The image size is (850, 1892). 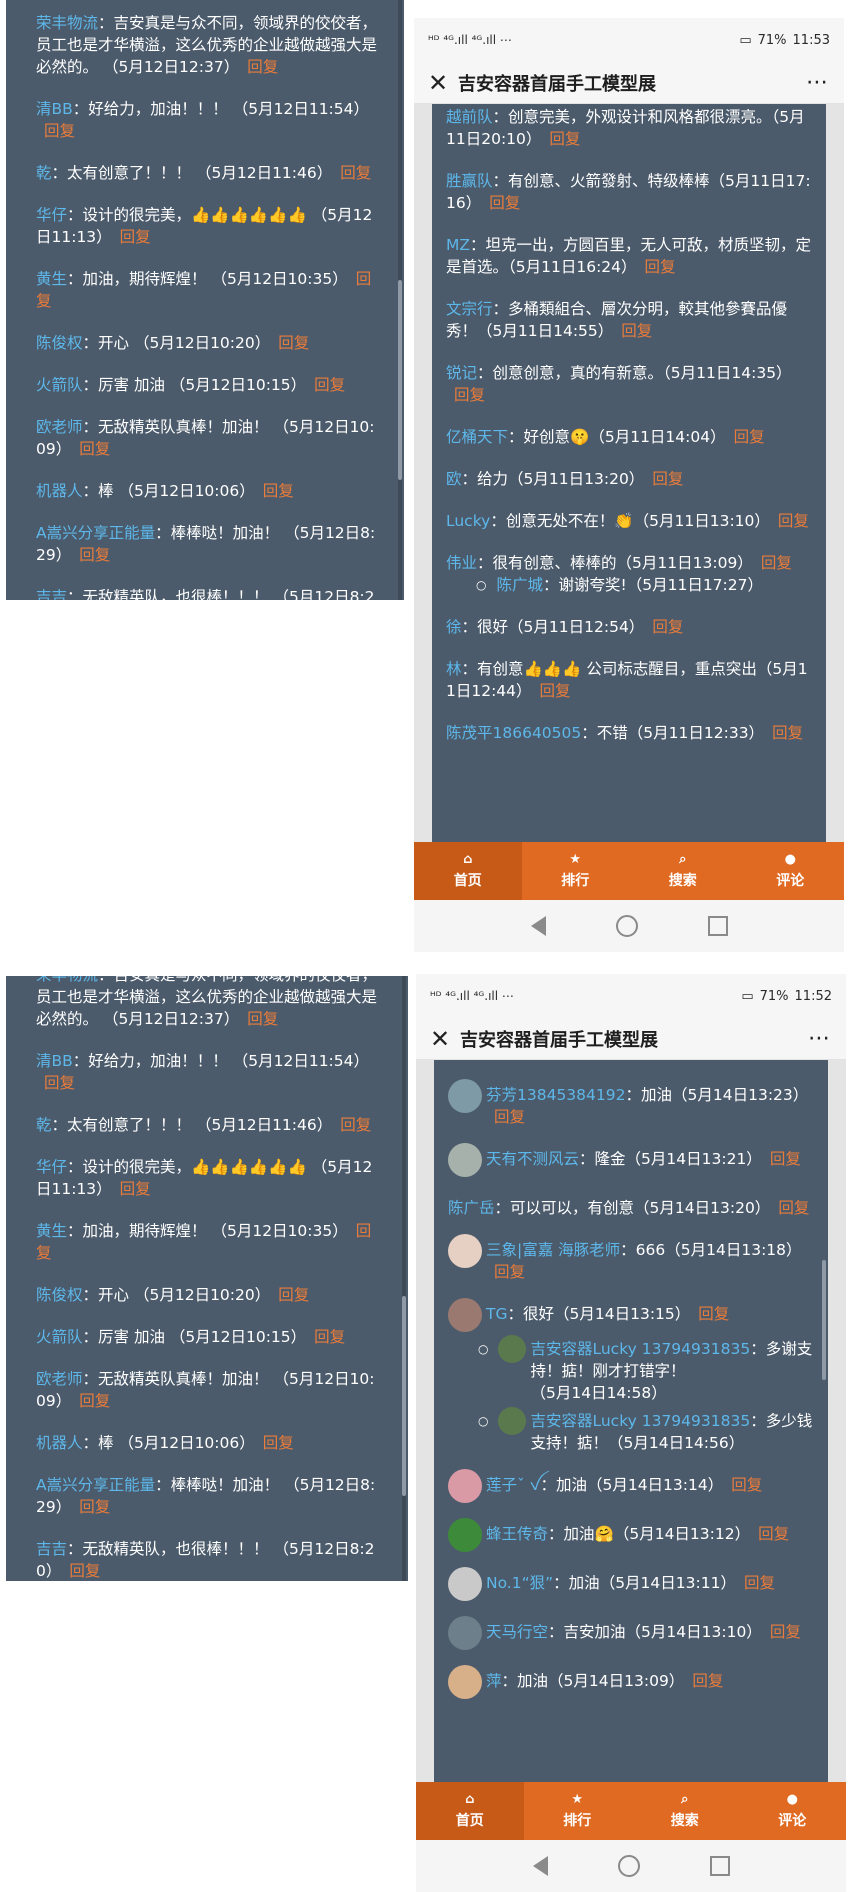 What do you see at coordinates (454, 479) in the screenshot?
I see `commenter-name: 欧` at bounding box center [454, 479].